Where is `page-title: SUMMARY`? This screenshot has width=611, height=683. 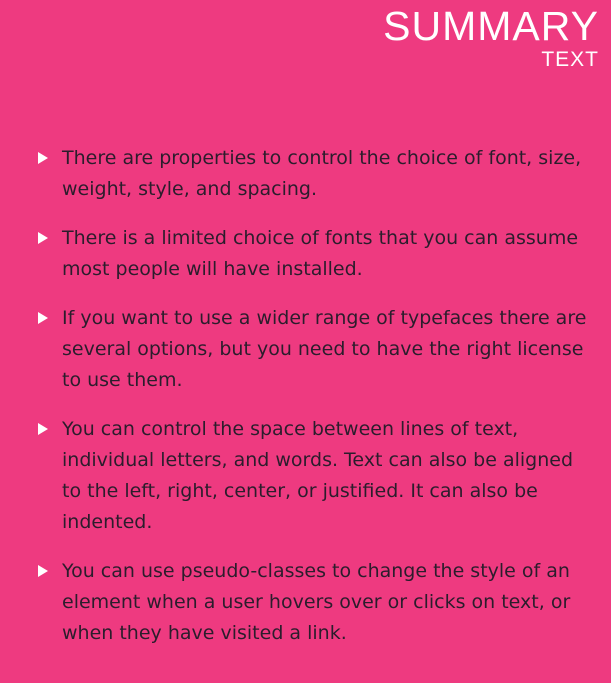 page-title: SUMMARY is located at coordinates (491, 26).